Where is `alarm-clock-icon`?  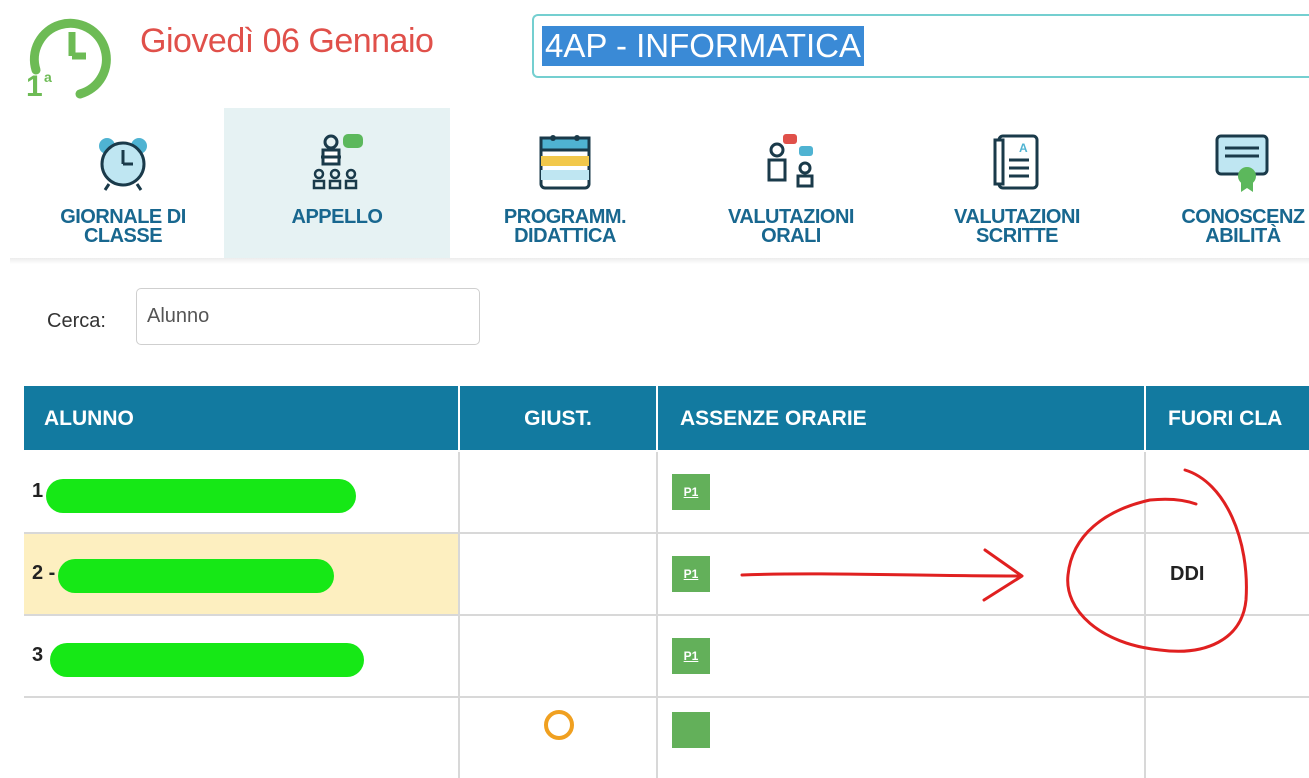
alarm-clock-icon is located at coordinates (123, 162).